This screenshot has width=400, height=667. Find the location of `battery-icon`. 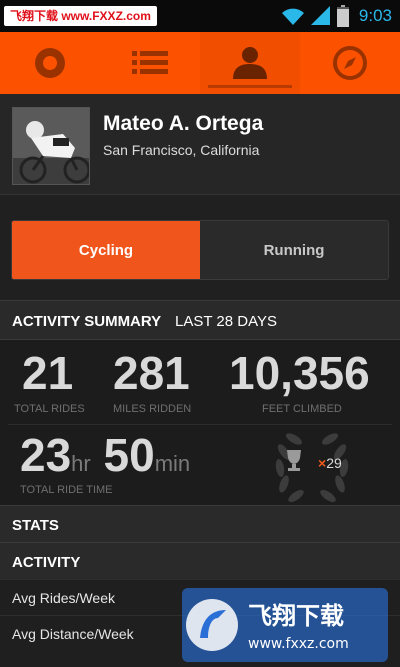

battery-icon is located at coordinates (342, 16).